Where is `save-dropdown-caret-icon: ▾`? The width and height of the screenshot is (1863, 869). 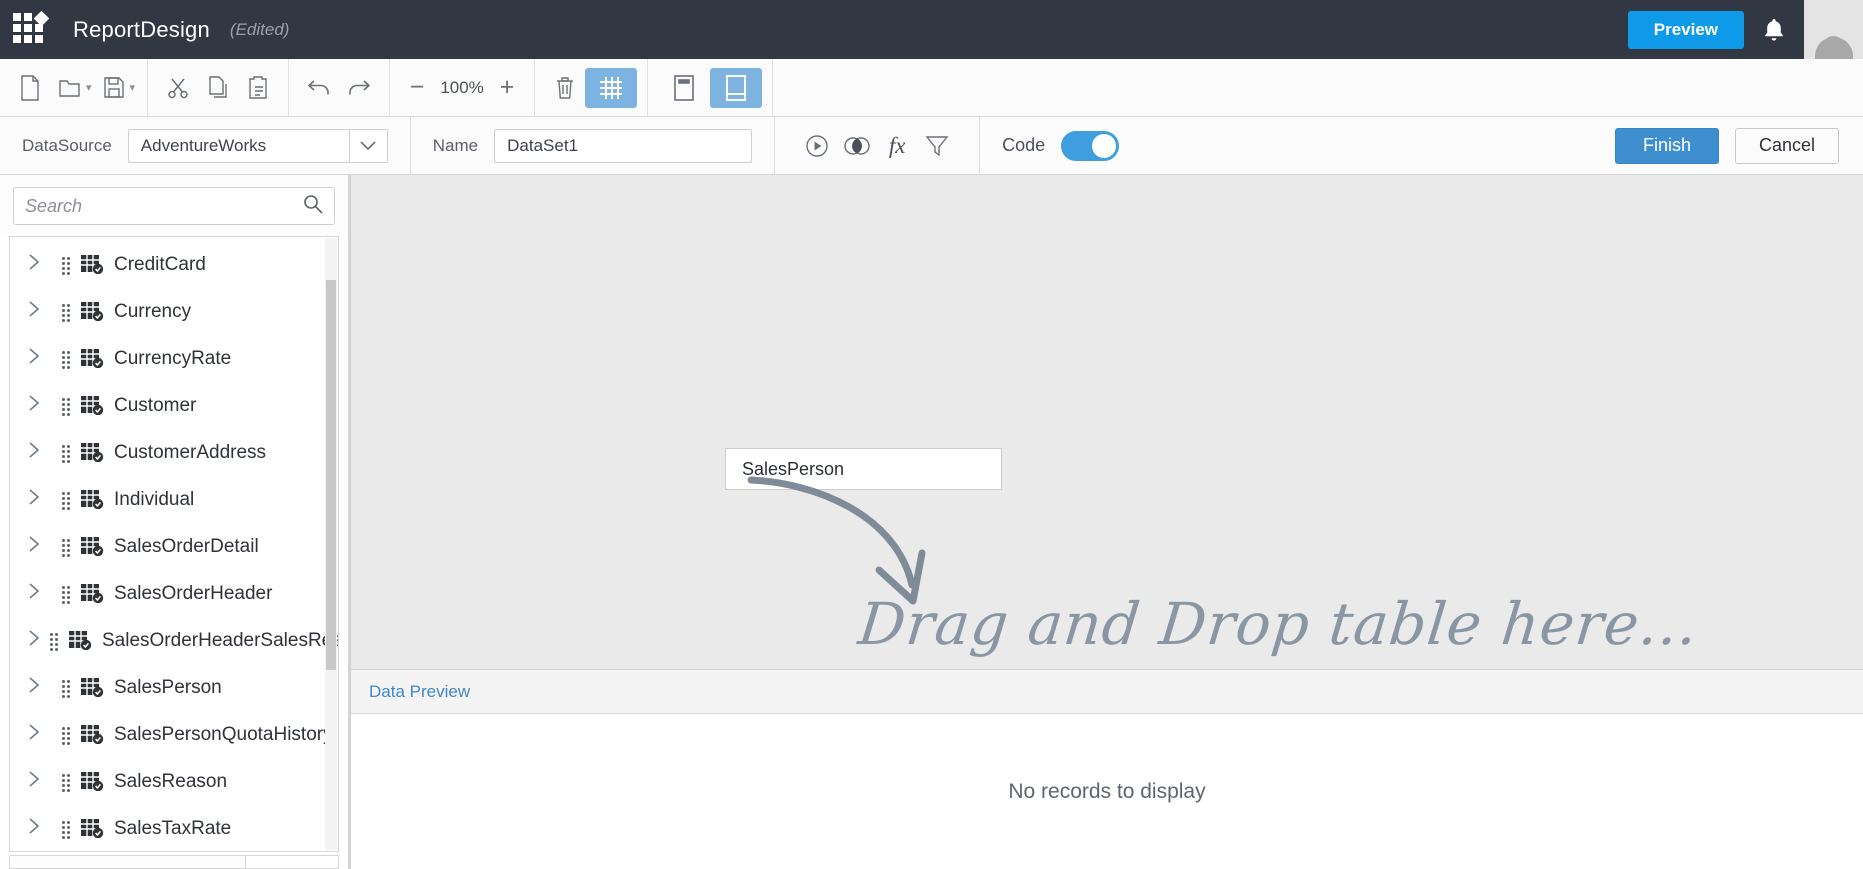
save-dropdown-caret-icon: ▾ is located at coordinates (133, 87).